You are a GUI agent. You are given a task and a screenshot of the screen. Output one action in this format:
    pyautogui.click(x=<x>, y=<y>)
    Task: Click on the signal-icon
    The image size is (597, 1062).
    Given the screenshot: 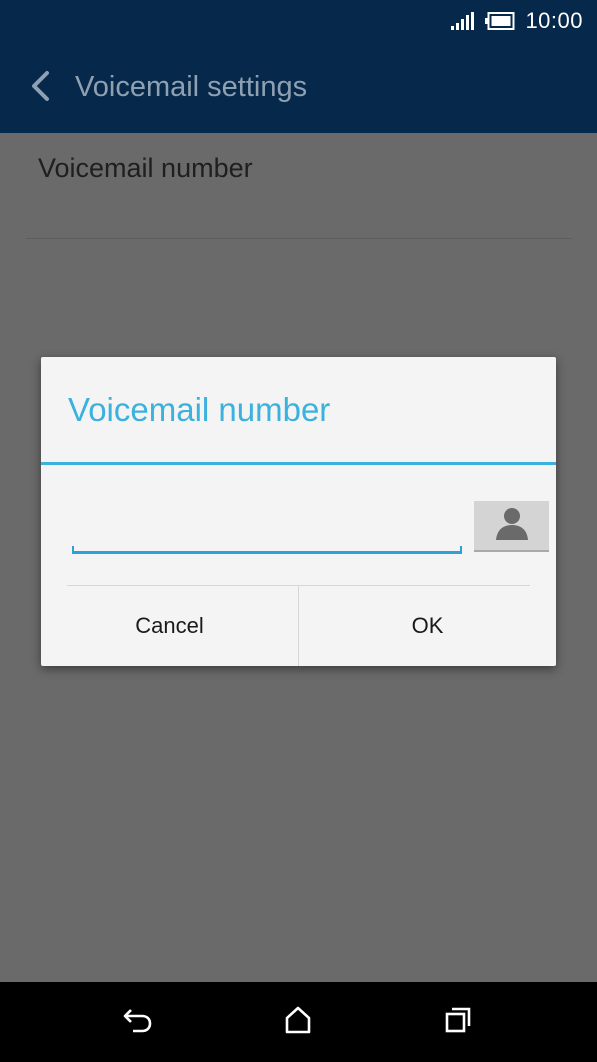 What is the action you would take?
    pyautogui.click(x=463, y=21)
    